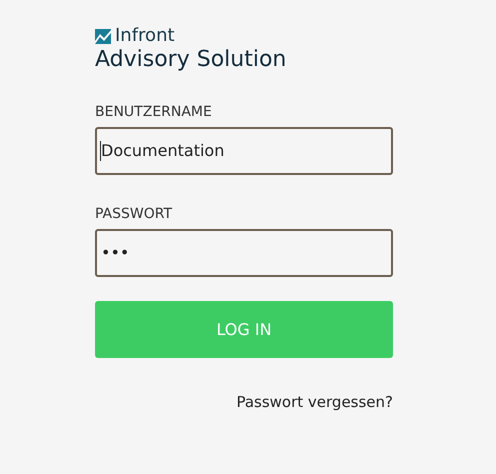 The width and height of the screenshot is (496, 474). I want to click on logo-icon, so click(103, 36).